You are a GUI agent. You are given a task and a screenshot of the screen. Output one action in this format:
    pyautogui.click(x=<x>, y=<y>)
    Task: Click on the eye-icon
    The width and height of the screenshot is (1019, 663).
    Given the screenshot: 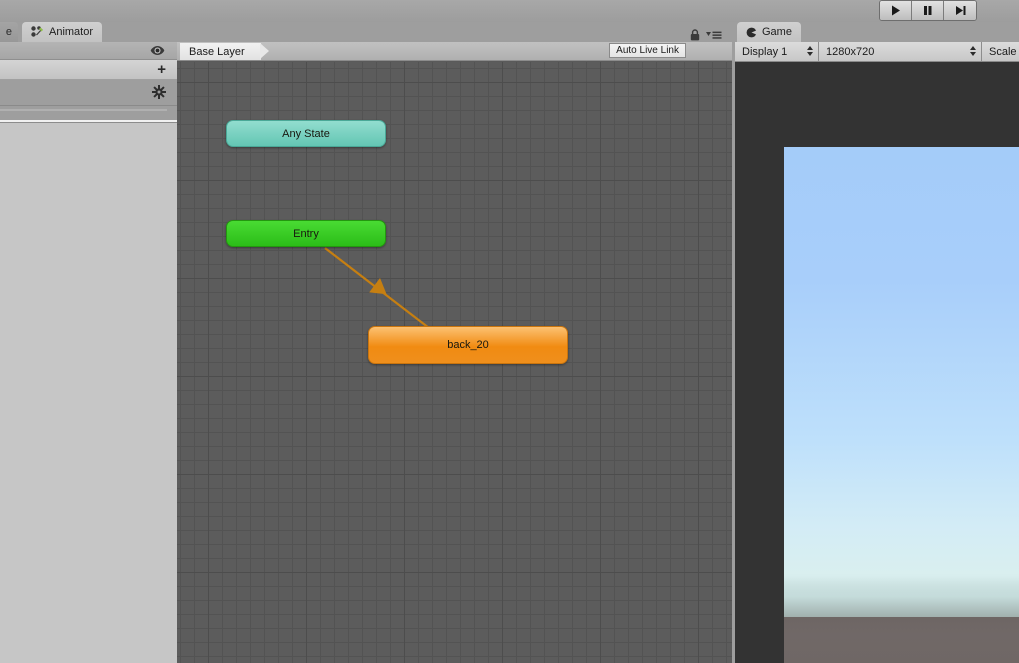 What is the action you would take?
    pyautogui.click(x=157, y=50)
    